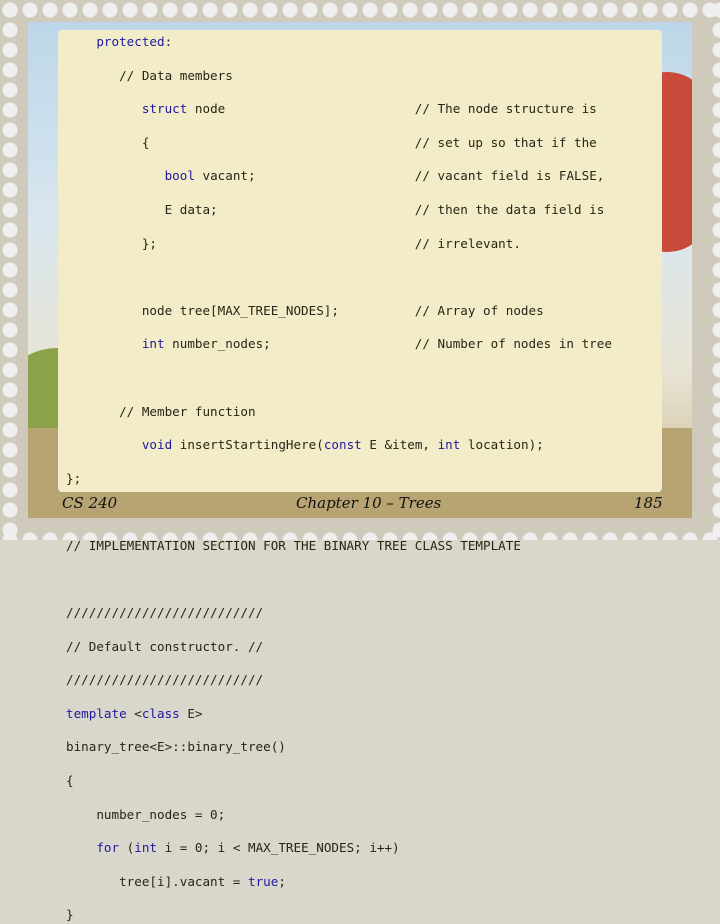 The image size is (720, 924). I want to click on code-line: binary_tree<E>::binary_tree(), so click(176, 747).